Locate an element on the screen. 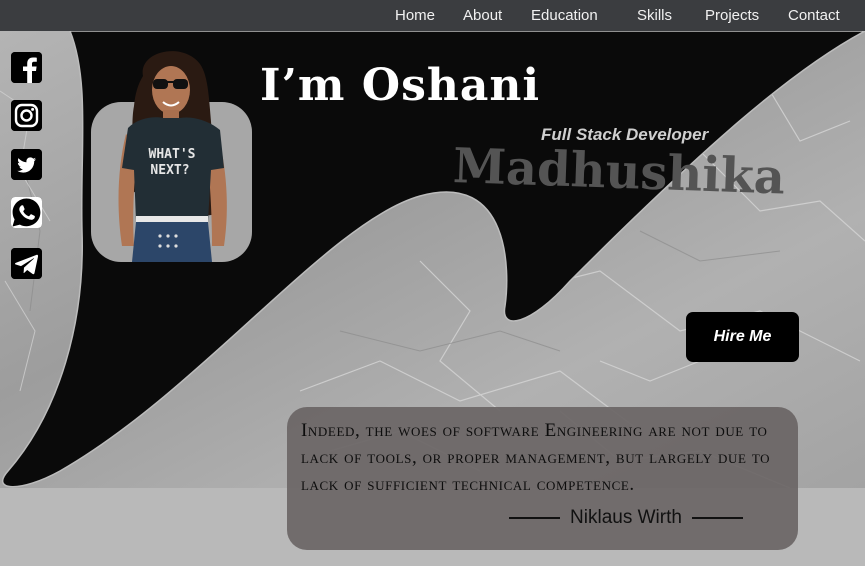 Image resolution: width=865 pixels, height=566 pixels. telegram-icon is located at coordinates (26, 263).